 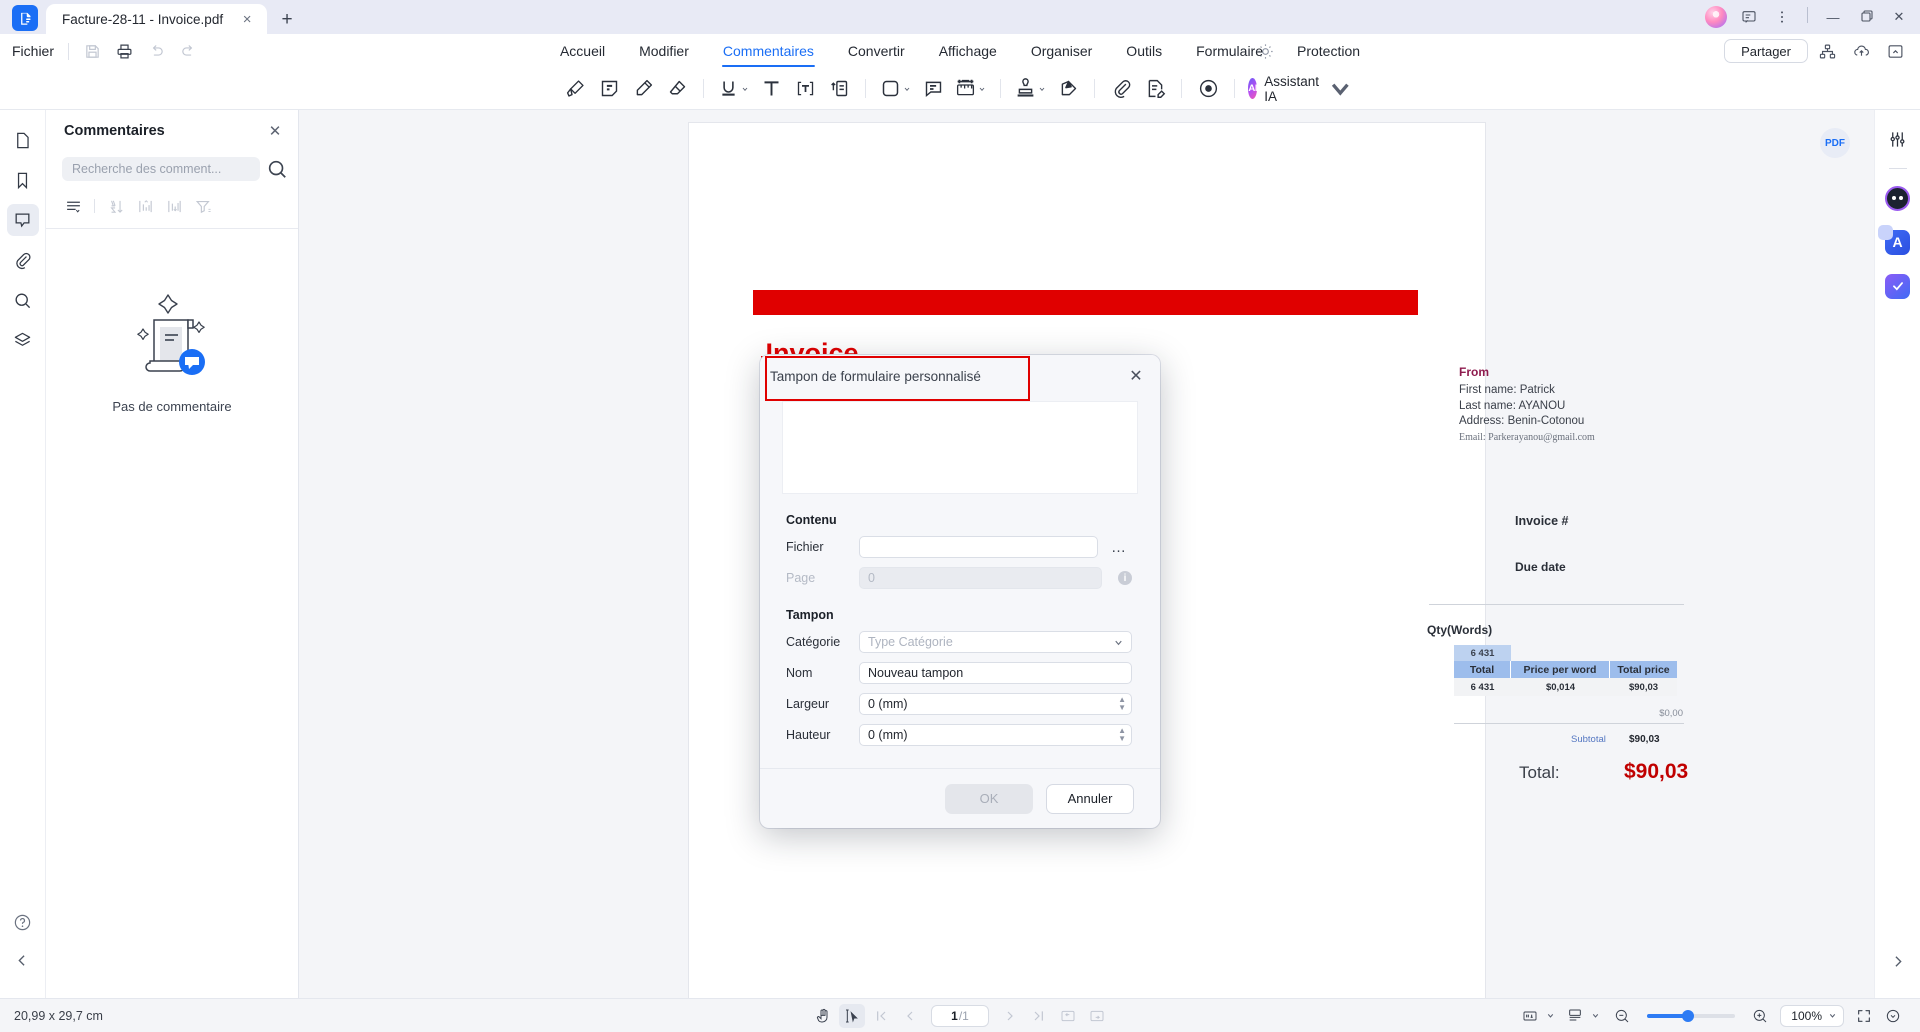 I want to click on height-stepper-wrapper: ▲▼, so click(x=995, y=735).